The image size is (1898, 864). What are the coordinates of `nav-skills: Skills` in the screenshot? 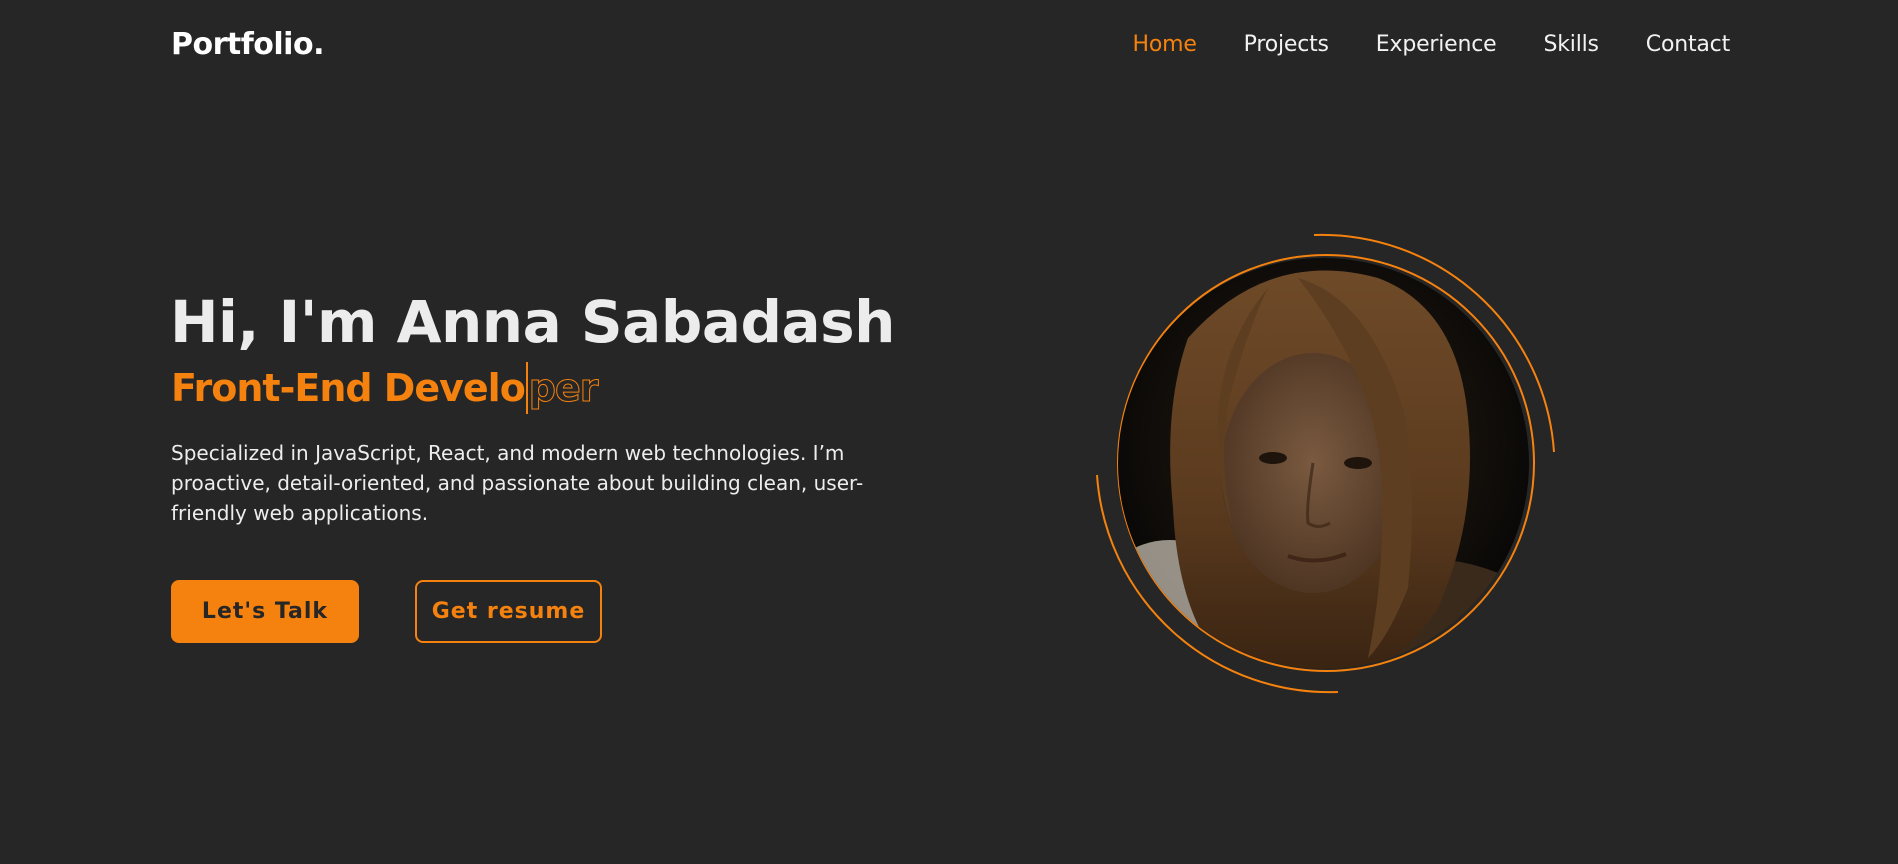 It's located at (1571, 44).